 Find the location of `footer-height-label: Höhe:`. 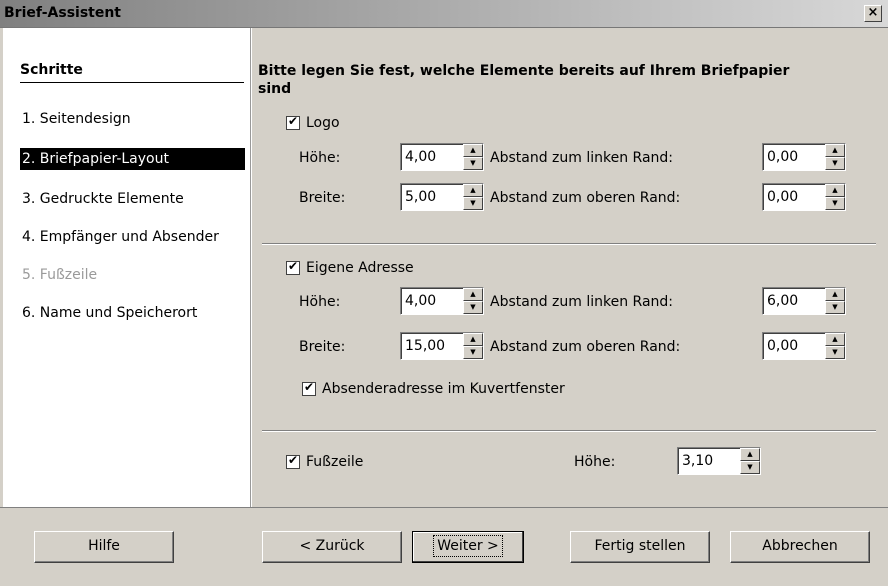

footer-height-label: Höhe: is located at coordinates (595, 462).